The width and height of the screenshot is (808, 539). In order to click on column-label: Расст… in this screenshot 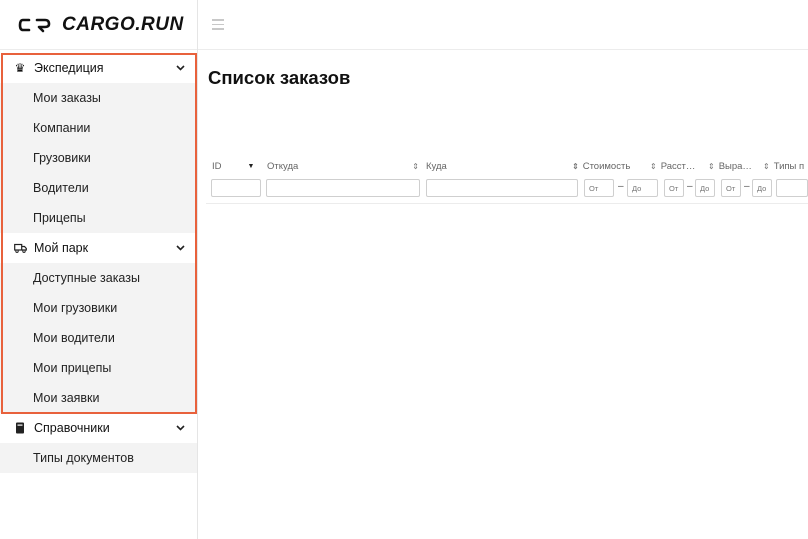, I will do `click(678, 166)`.